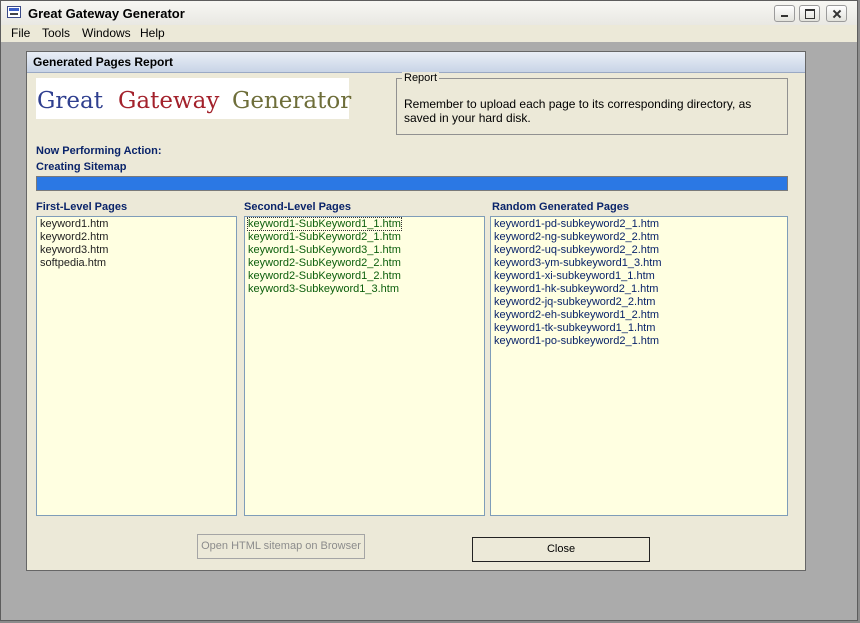  Describe the element at coordinates (574, 328) in the screenshot. I see `list-item: keyword1-tk-subkeyword1_1.htm` at that location.